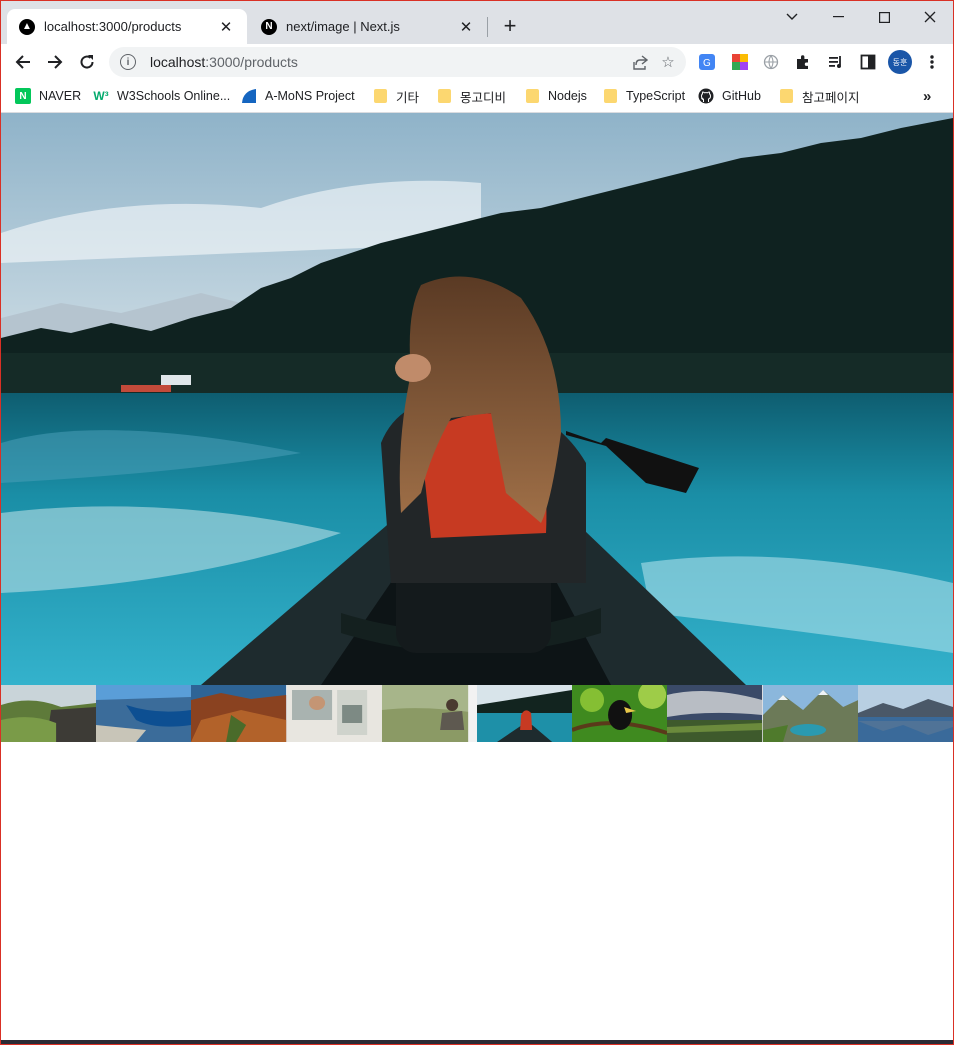 The width and height of the screenshot is (954, 1045). I want to click on thumbnail-cloudy-fields, so click(715, 713).